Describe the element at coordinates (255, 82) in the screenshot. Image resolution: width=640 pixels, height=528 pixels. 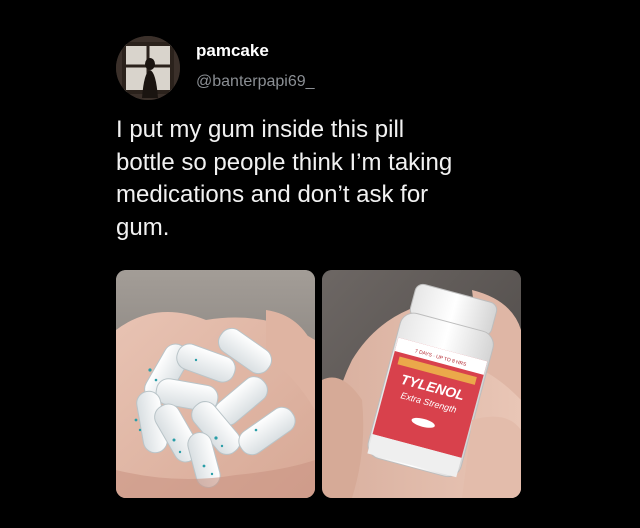
I see `author-handle: @banterpapi69_` at that location.